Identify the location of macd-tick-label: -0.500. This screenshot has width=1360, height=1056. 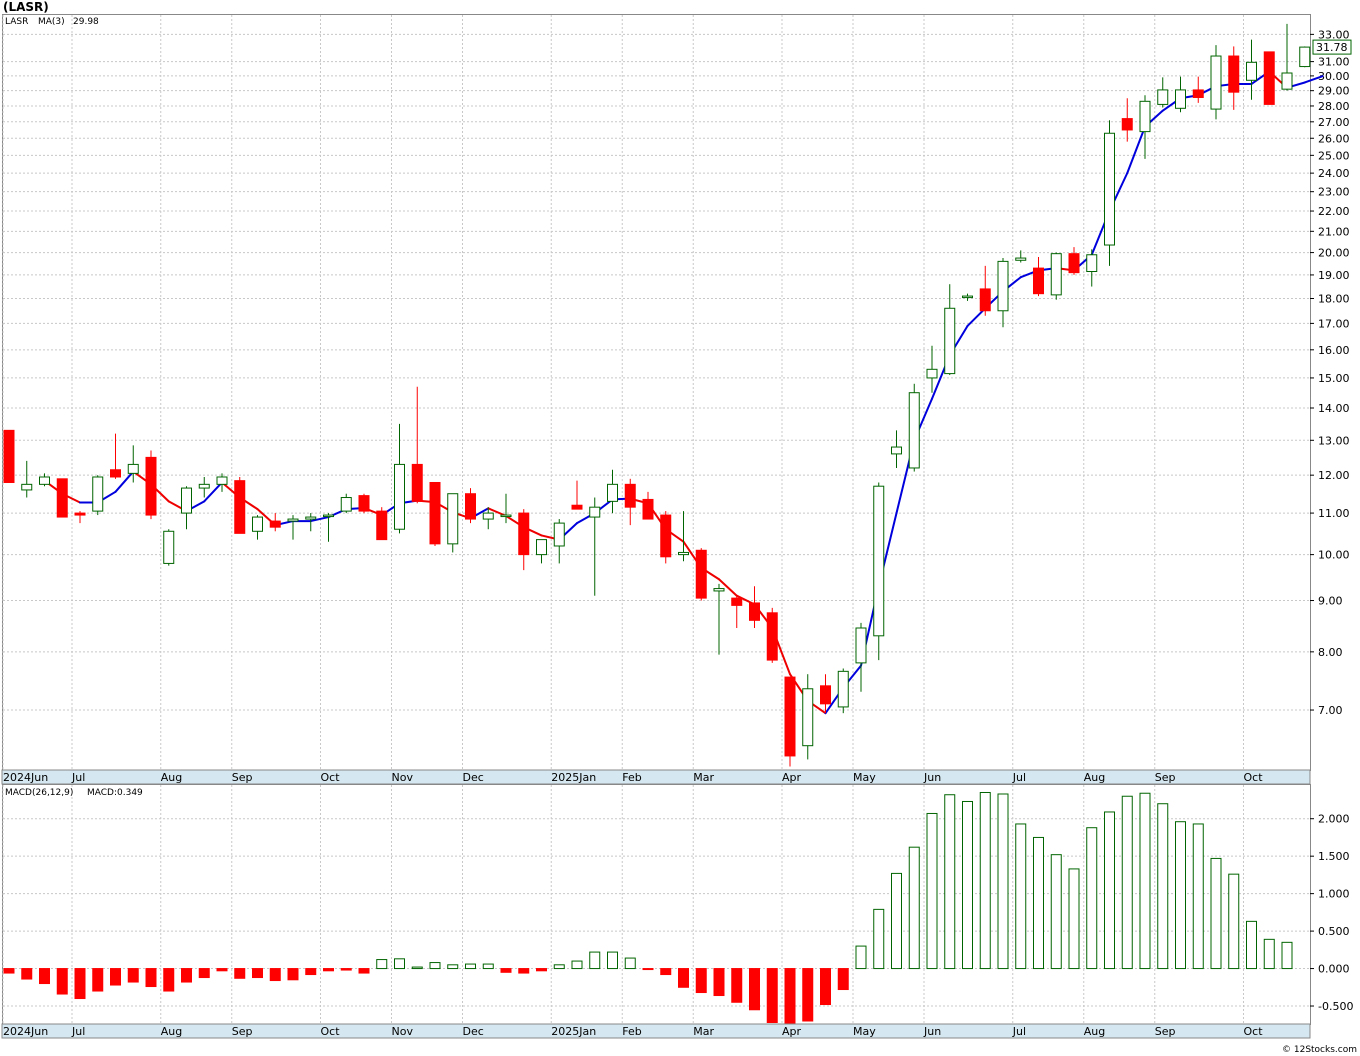
(1335, 1006).